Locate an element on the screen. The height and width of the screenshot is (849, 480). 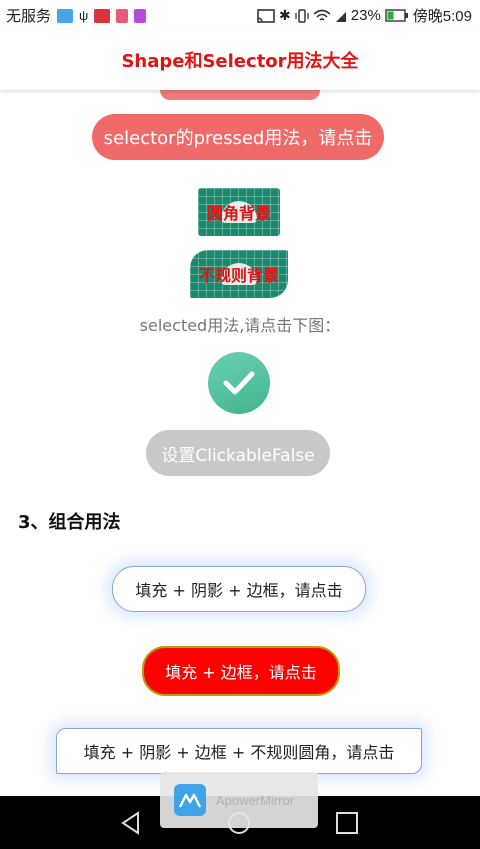
huawei-icon is located at coordinates (102, 15).